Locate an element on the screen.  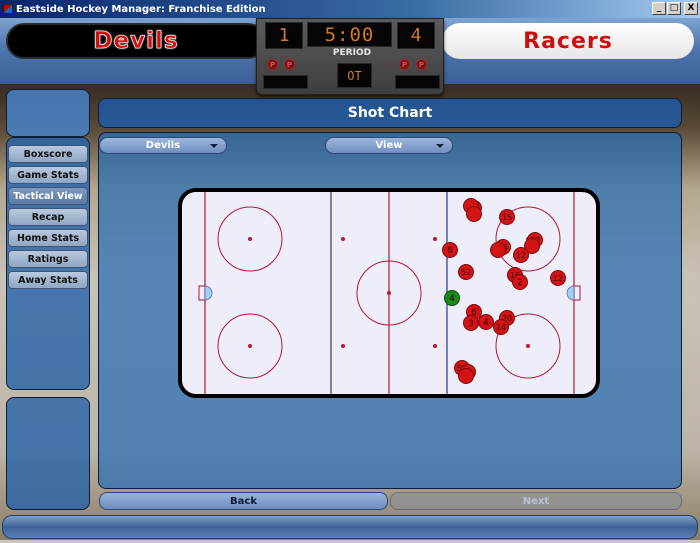
shot-marker: 2 is located at coordinates (520, 282).